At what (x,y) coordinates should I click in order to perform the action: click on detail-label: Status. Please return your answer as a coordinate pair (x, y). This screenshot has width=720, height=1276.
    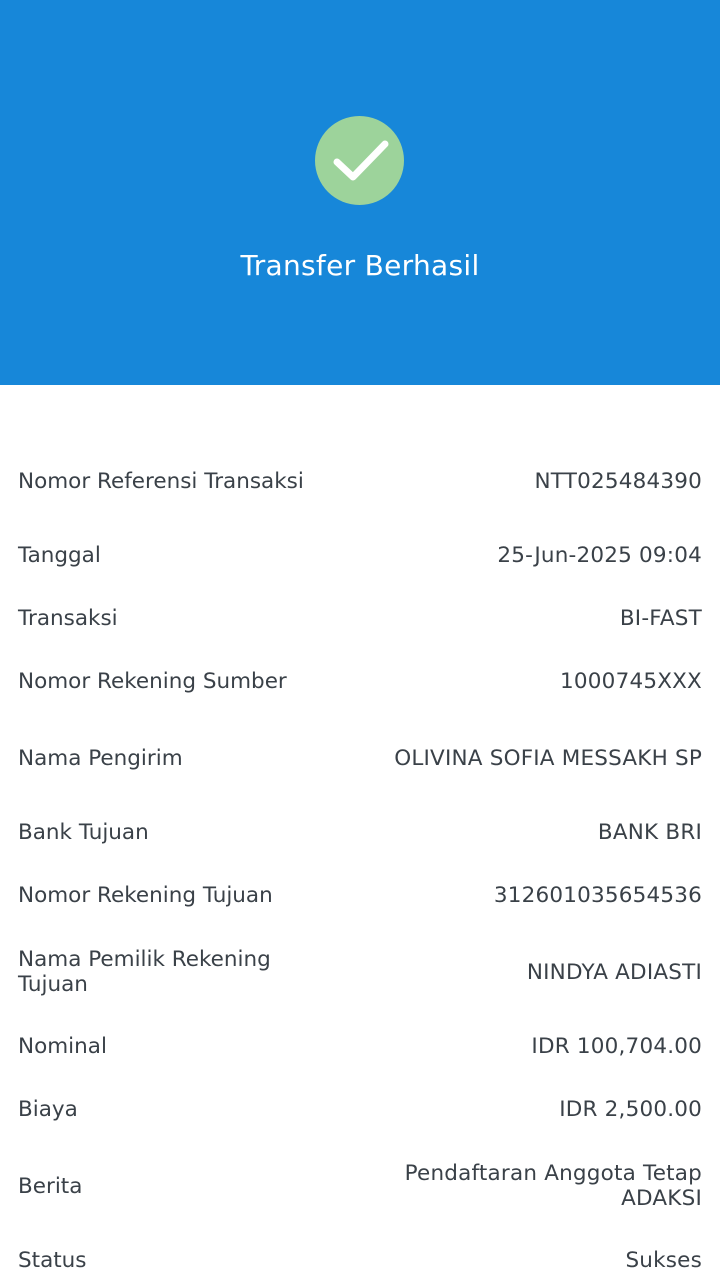
    Looking at the image, I should click on (52, 1260).